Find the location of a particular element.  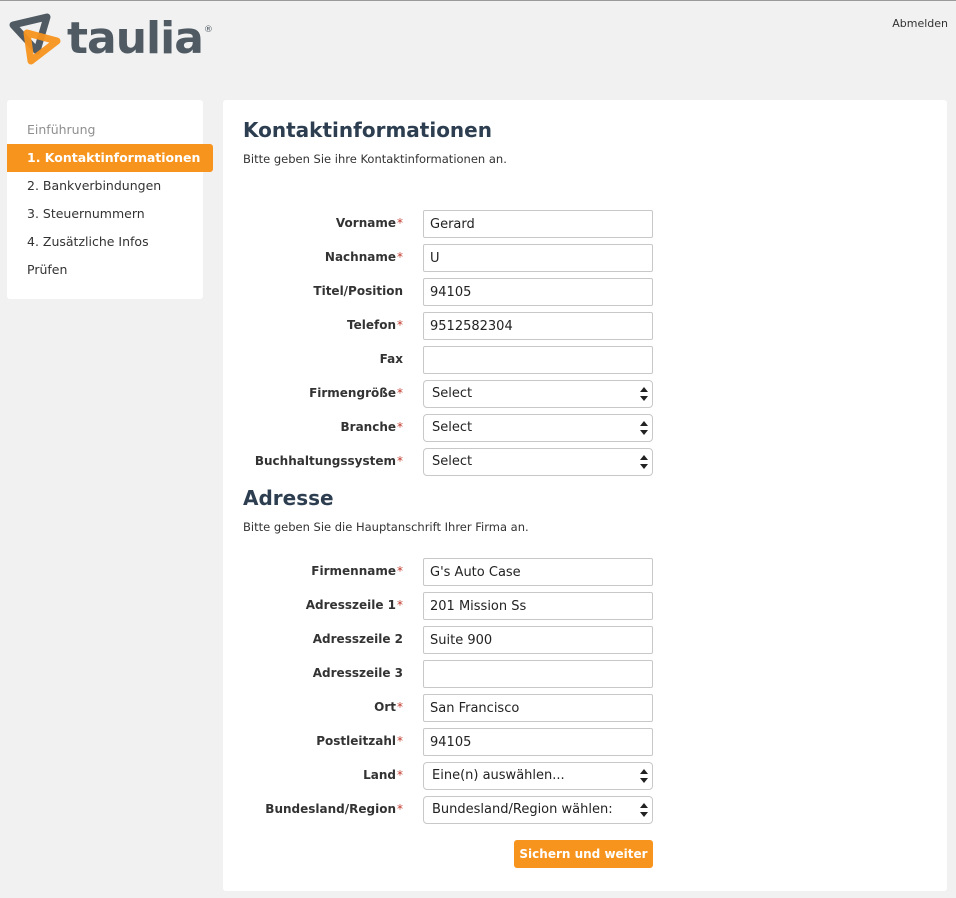

row-telefon: Telefon* is located at coordinates (585, 326).